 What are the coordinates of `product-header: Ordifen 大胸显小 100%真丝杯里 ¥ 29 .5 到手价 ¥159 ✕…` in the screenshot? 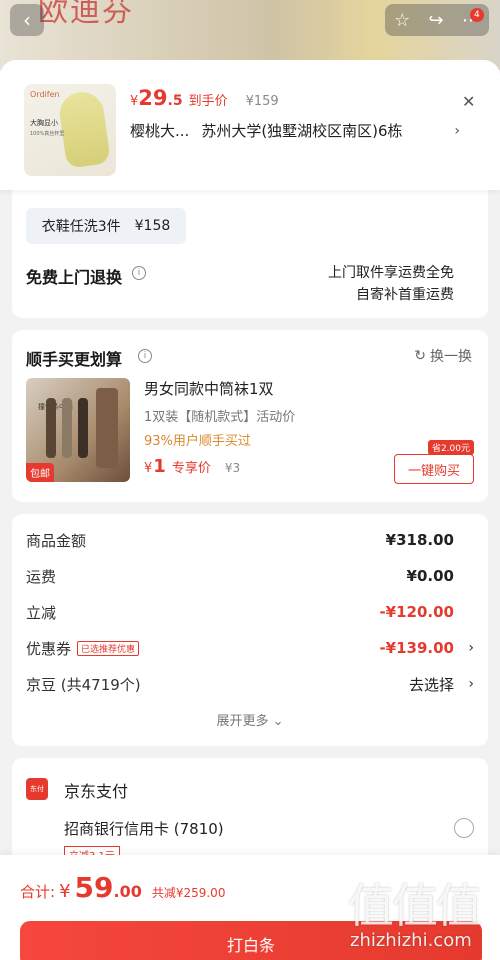 It's located at (250, 125).